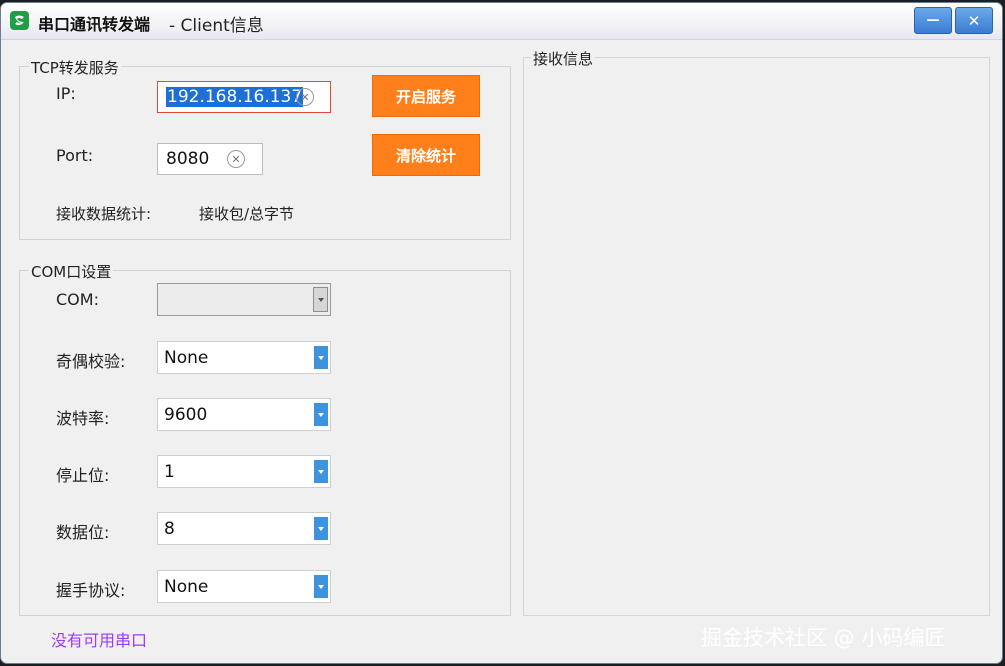 Image resolution: width=1005 pixels, height=666 pixels. What do you see at coordinates (235, 97) in the screenshot?
I see `ip-value: 192.168.16.137` at bounding box center [235, 97].